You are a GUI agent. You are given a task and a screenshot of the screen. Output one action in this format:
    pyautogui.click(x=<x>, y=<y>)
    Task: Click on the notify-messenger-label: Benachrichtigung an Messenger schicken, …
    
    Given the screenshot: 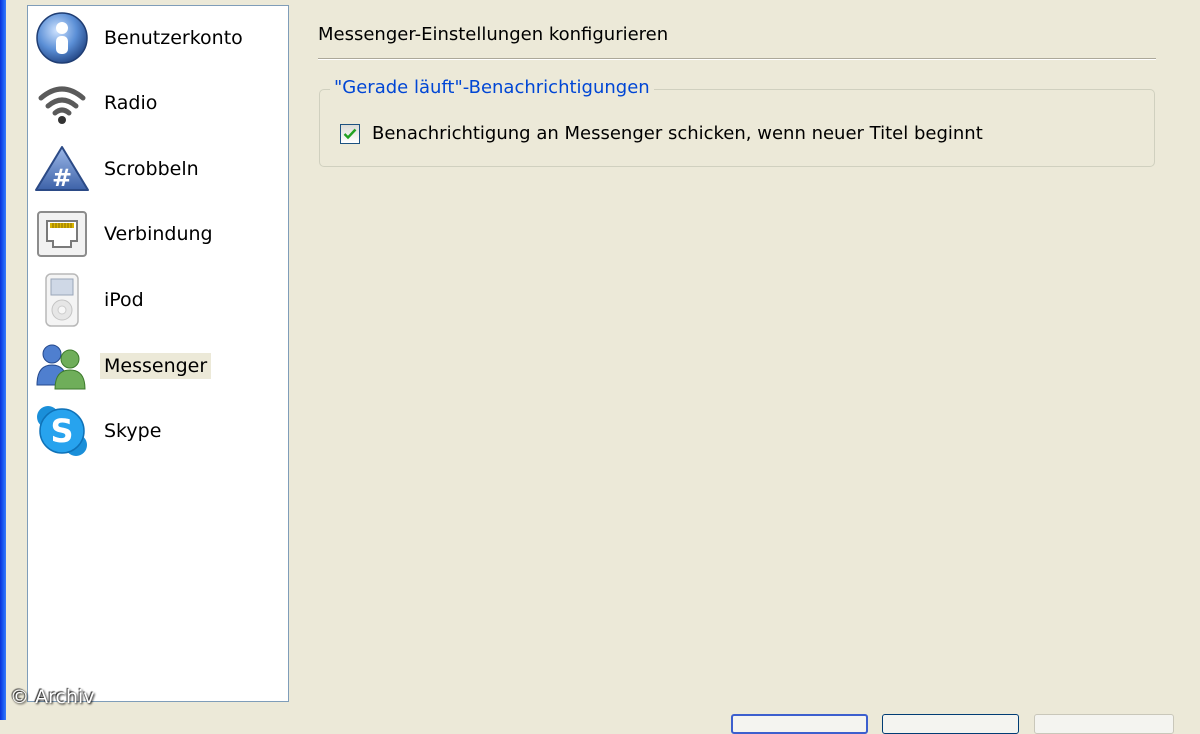 What is the action you would take?
    pyautogui.click(x=677, y=133)
    